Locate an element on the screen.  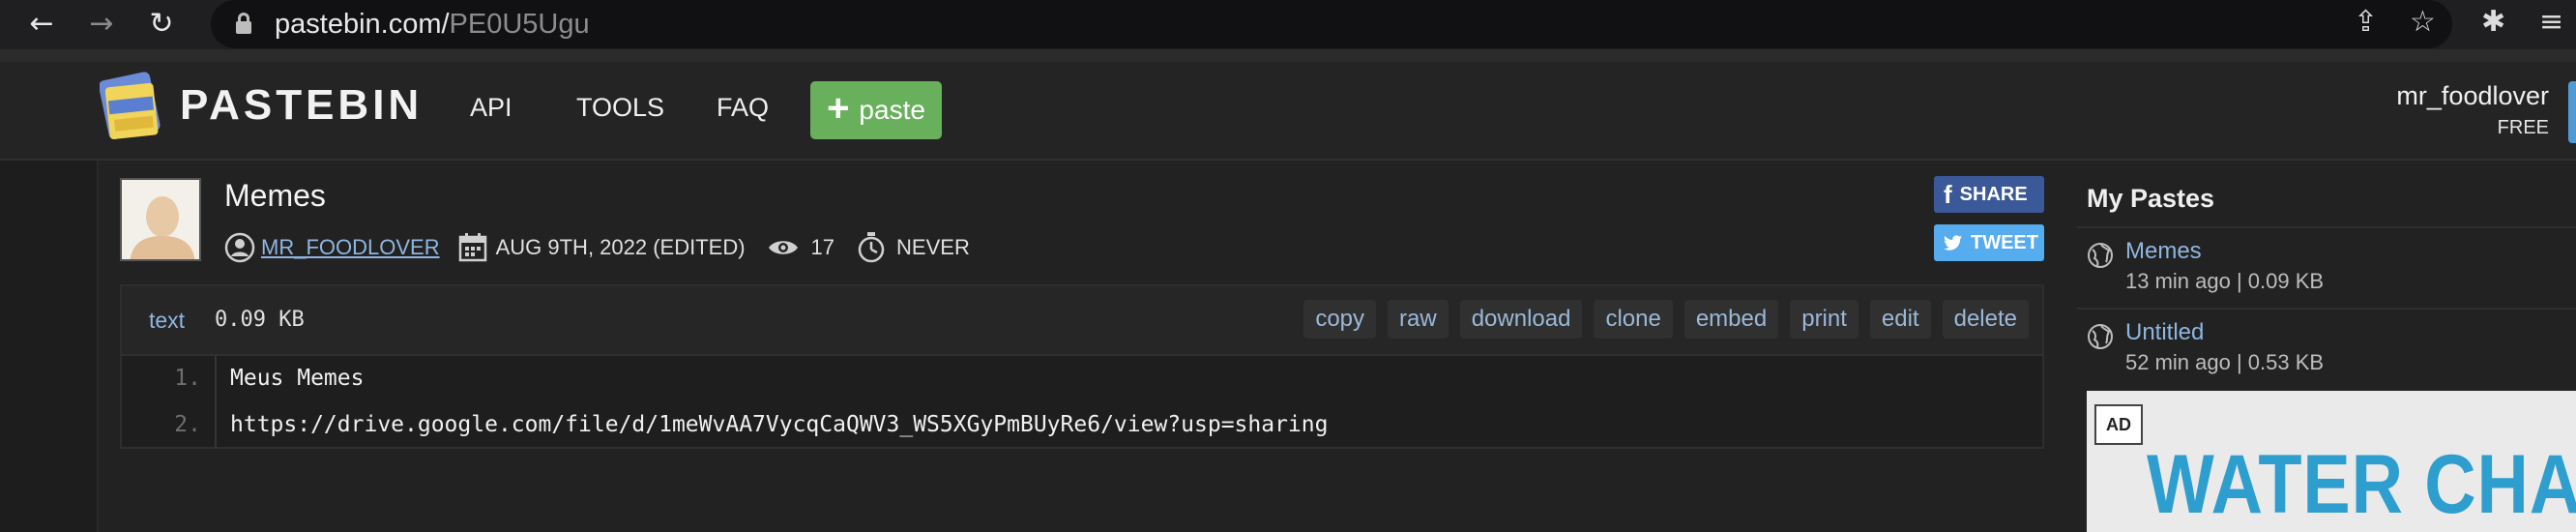
tweet-label: TWEET is located at coordinates (2004, 242).